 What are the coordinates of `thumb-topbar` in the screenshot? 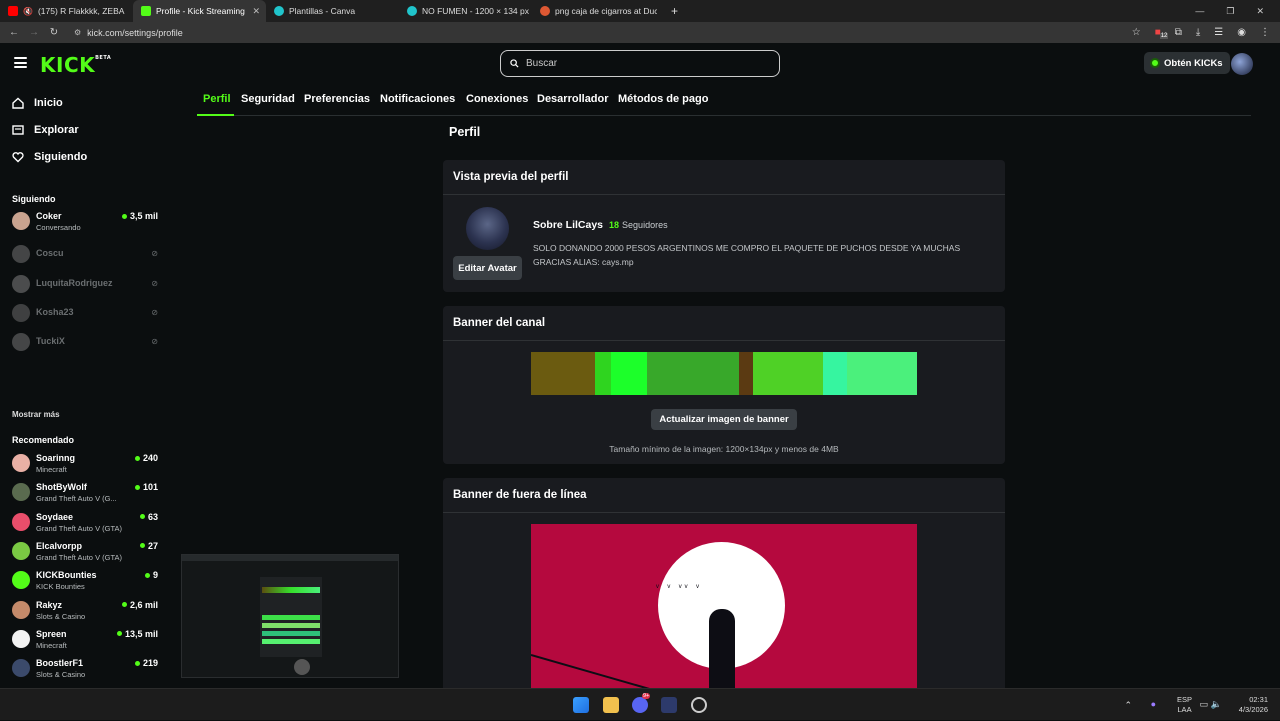 It's located at (290, 558).